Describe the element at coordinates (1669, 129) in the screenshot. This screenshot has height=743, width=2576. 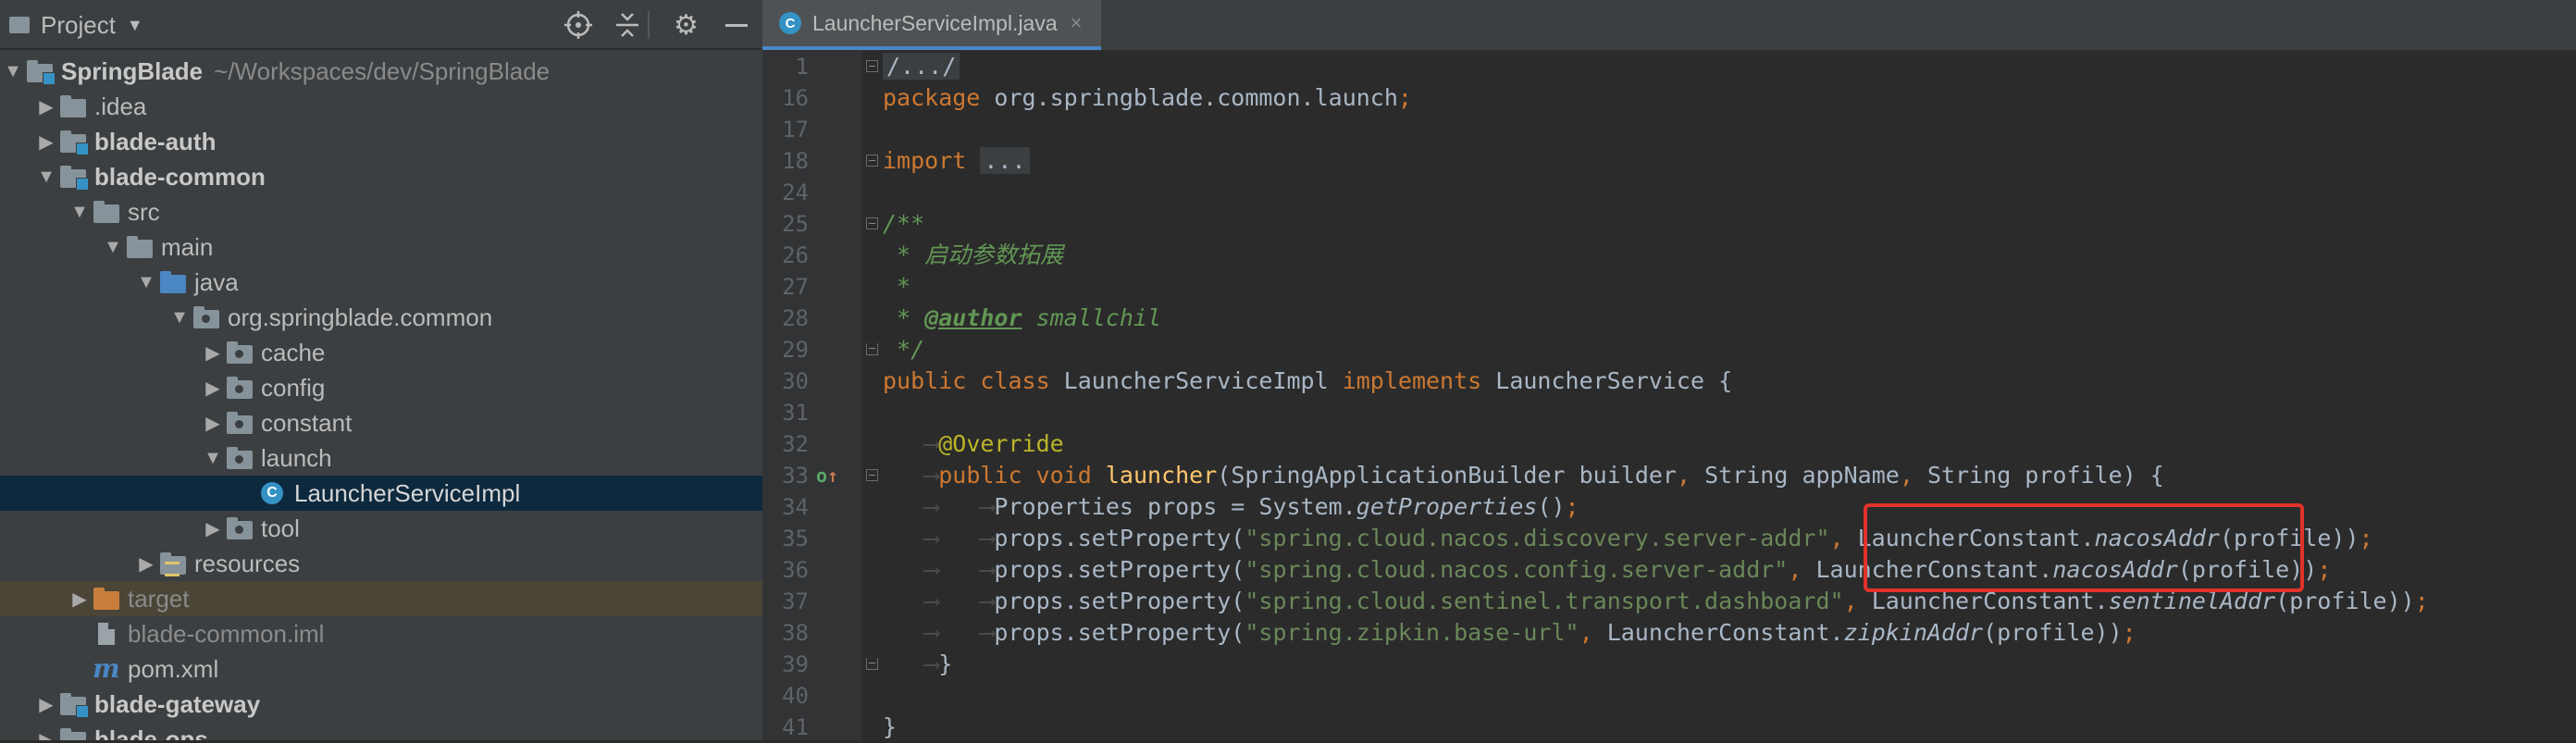
I see `code-line: 17` at that location.